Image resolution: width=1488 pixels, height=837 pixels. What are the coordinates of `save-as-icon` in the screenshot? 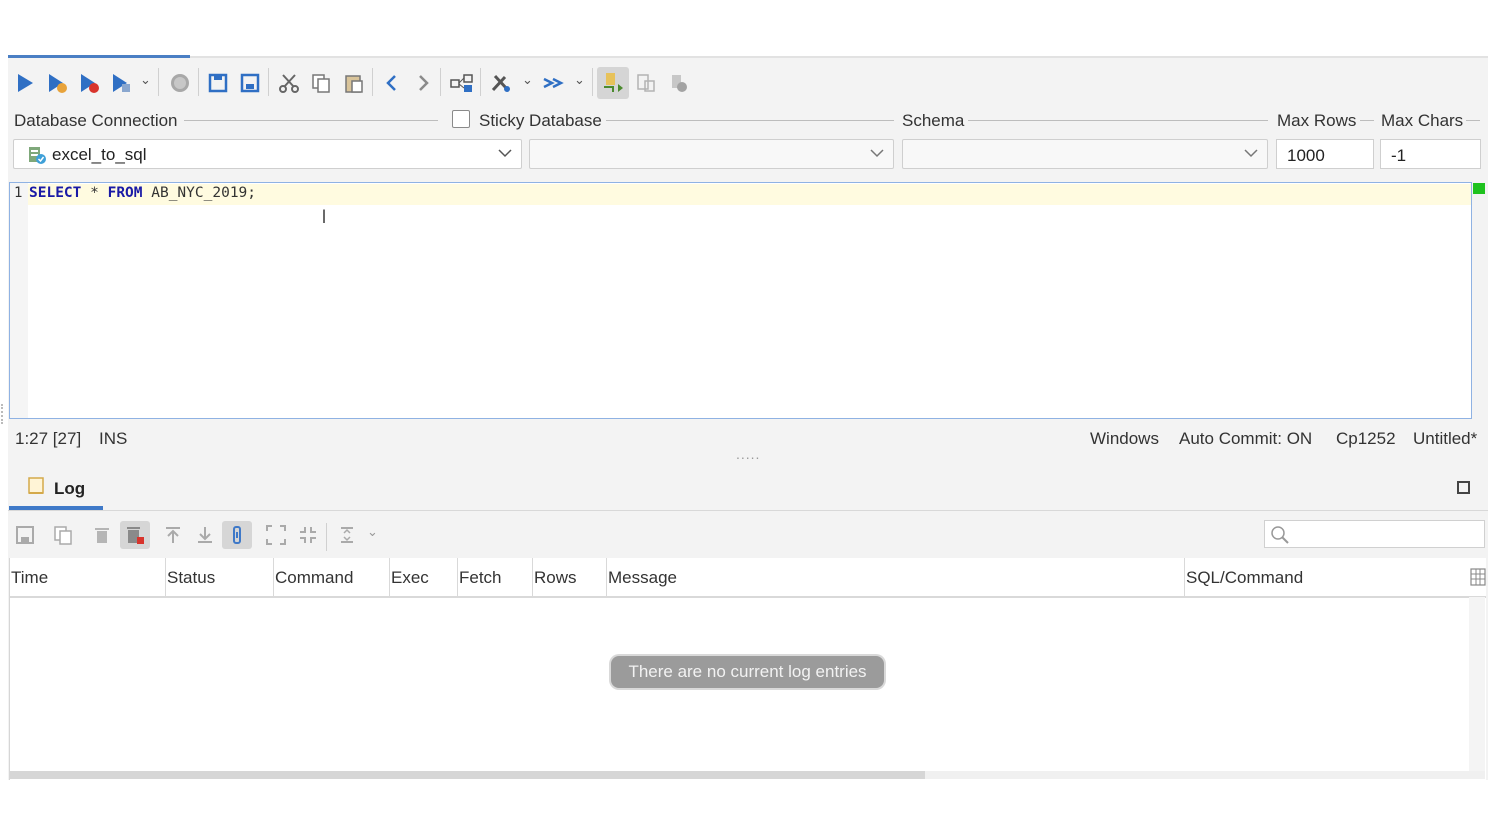 It's located at (250, 83).